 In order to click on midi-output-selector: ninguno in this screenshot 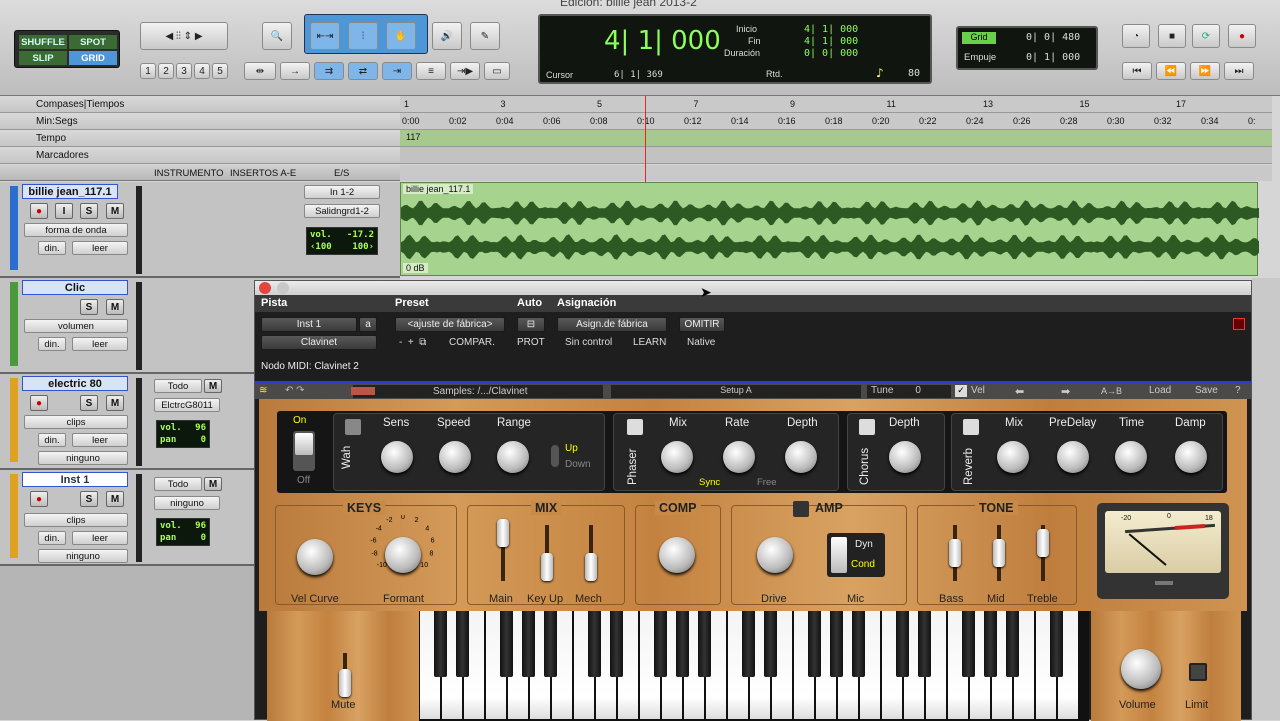, I will do `click(187, 503)`.